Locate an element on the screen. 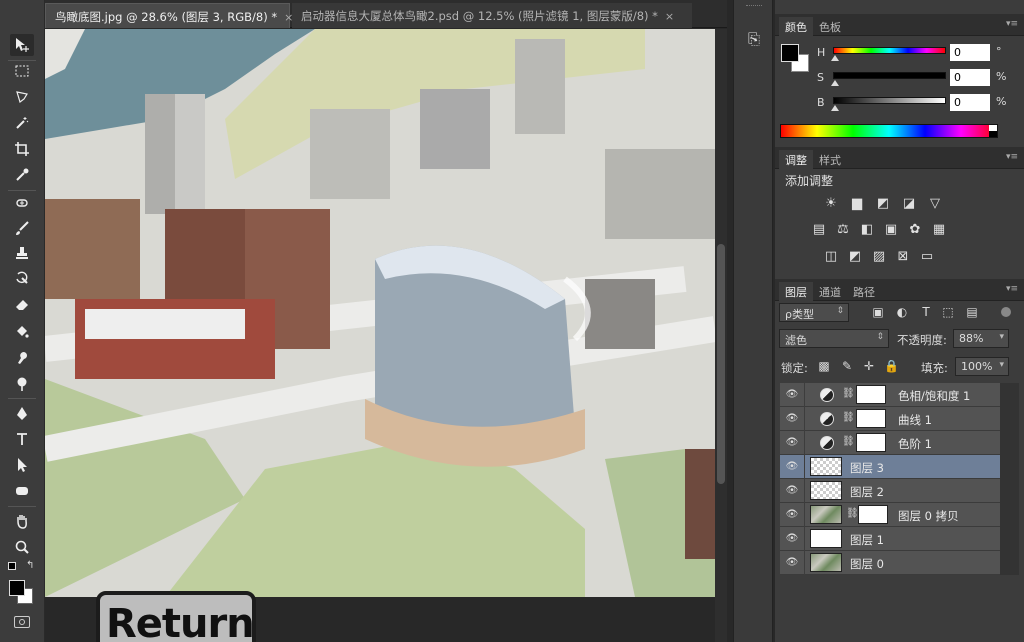 The image size is (1024, 642). eyedropper-tool-icon is located at coordinates (22, 175).